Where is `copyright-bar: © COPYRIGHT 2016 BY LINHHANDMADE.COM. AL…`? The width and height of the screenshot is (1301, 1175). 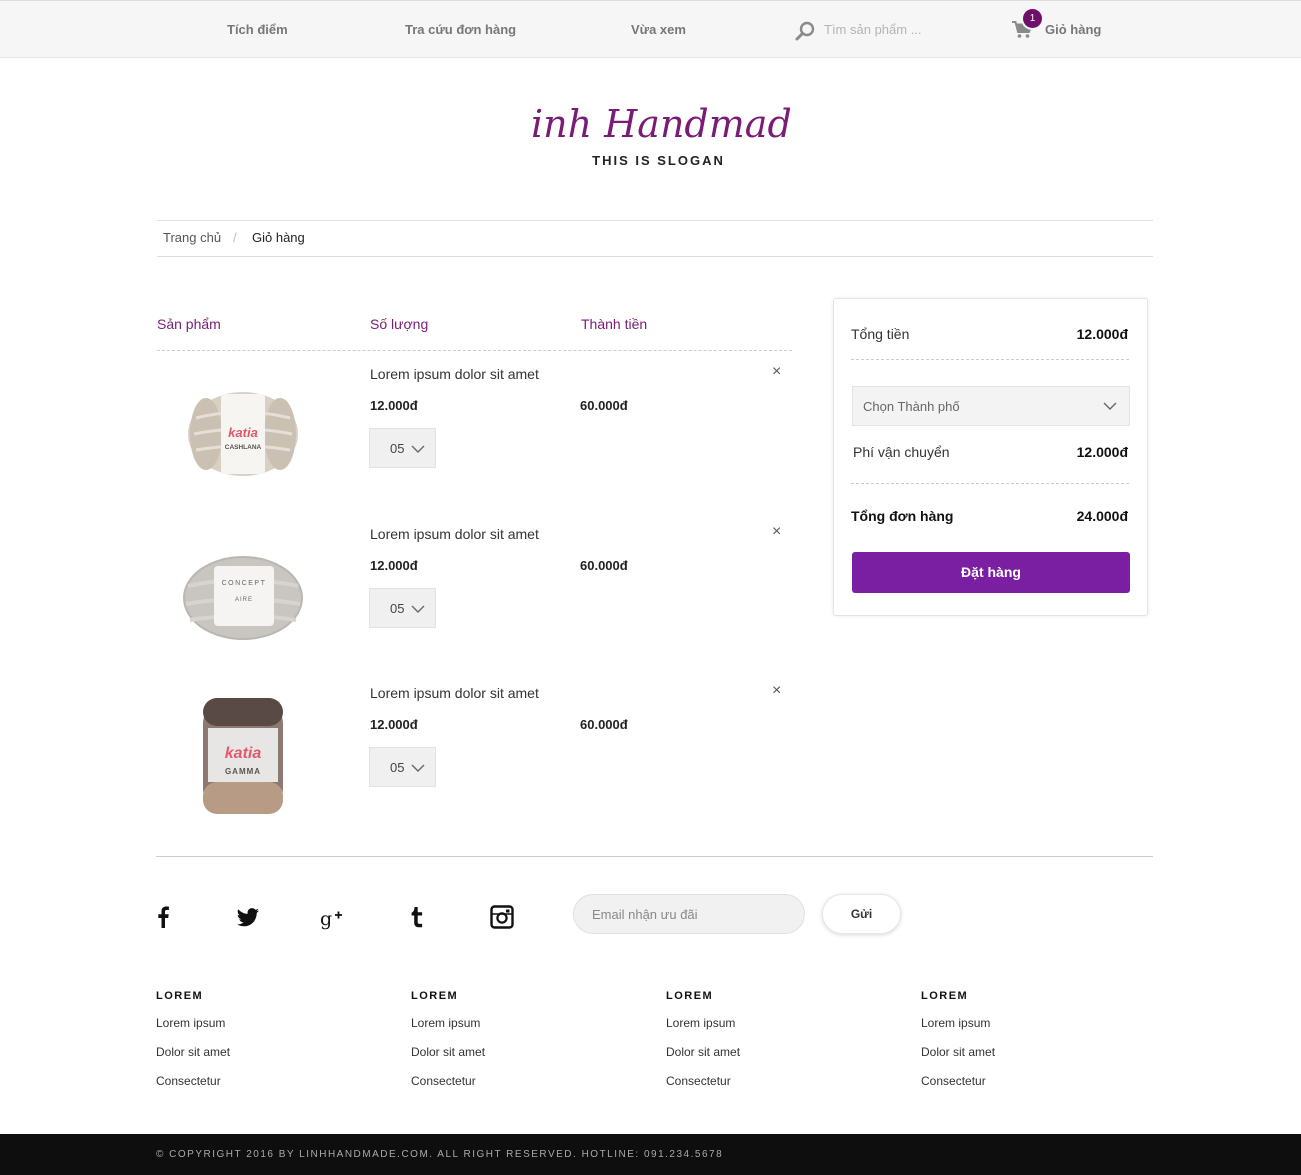
copyright-bar: © COPYRIGHT 2016 BY LINHHANDMADE.COM. AL… is located at coordinates (650, 1154).